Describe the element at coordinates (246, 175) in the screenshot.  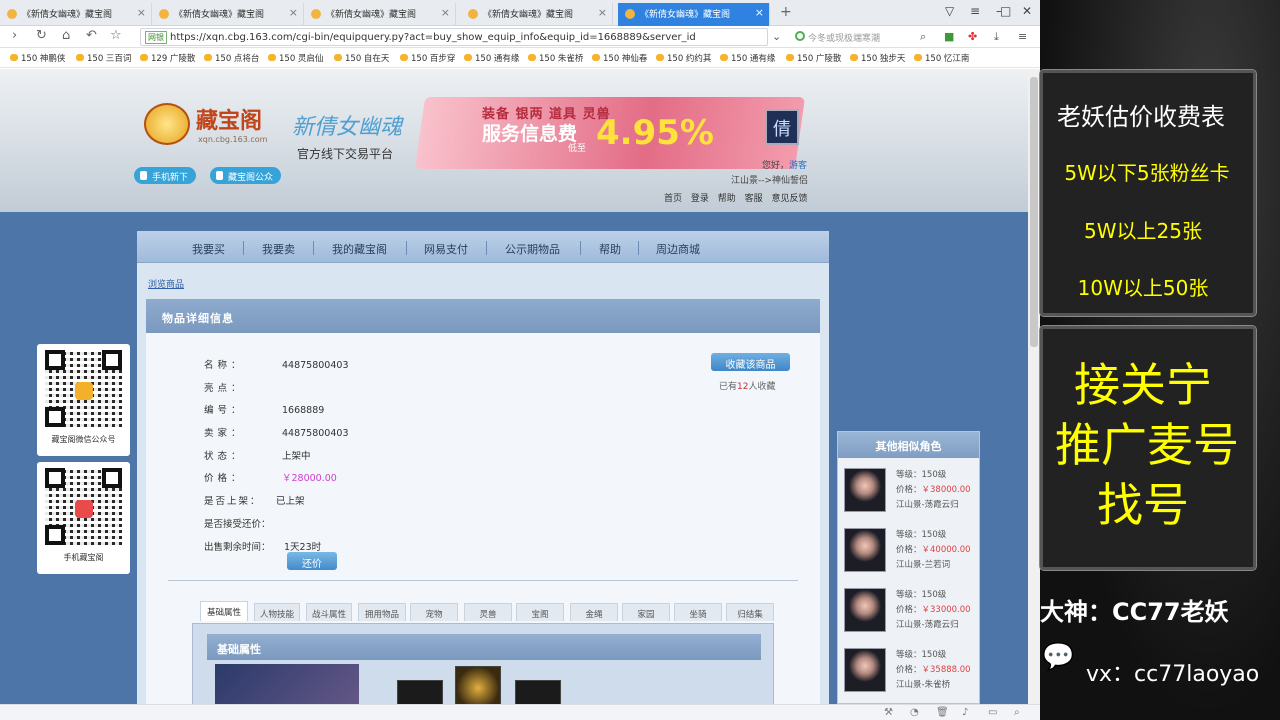
I see `wechat-button: 藏宝阁公众` at that location.